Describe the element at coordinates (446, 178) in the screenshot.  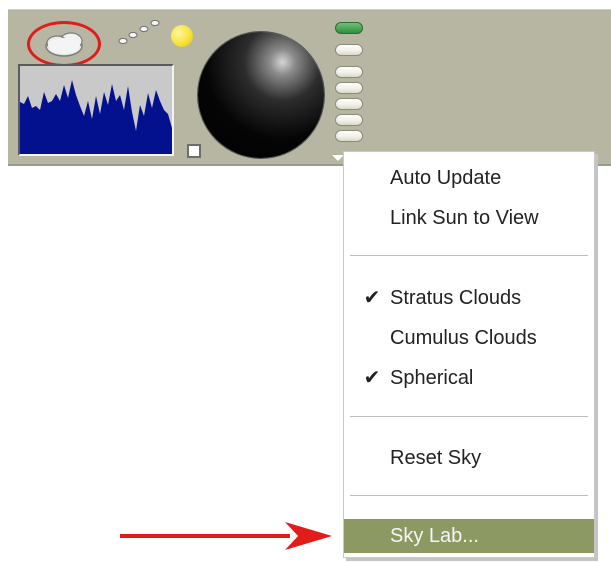
I see `menu-item-label: Auto Update` at that location.